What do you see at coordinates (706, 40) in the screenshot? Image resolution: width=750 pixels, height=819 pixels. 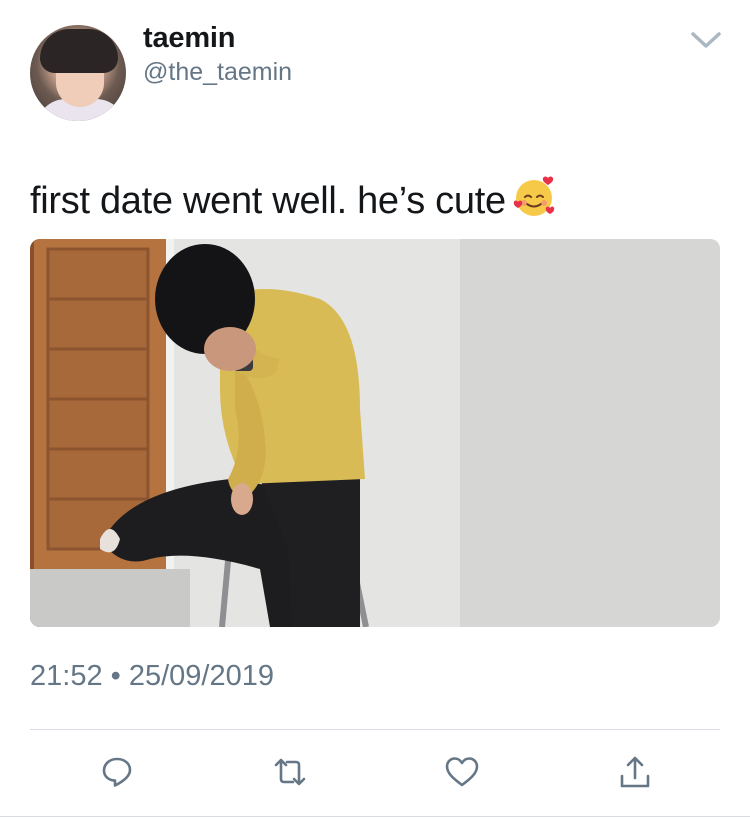 I see `chevron-down-icon` at bounding box center [706, 40].